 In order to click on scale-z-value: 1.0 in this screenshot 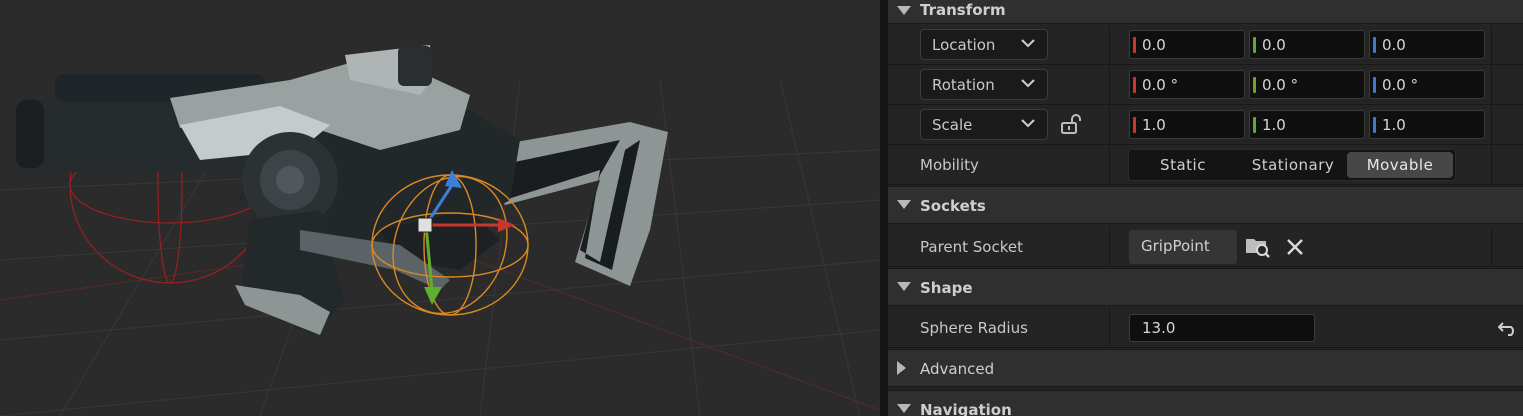, I will do `click(1394, 125)`.